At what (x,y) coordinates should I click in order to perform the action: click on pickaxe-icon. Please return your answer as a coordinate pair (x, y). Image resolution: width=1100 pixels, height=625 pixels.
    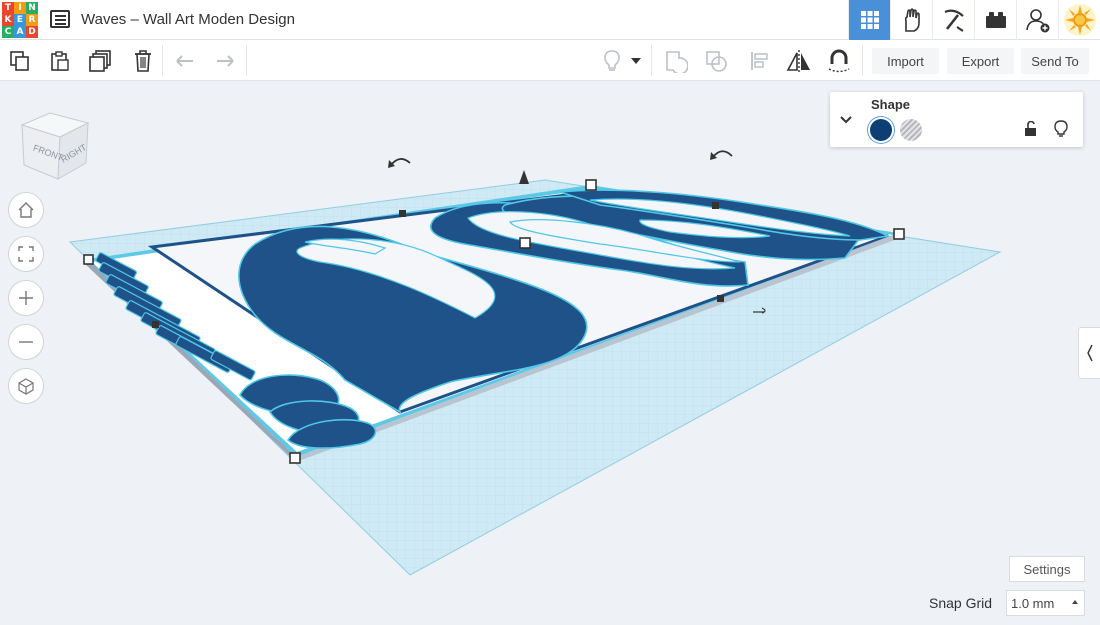
    Looking at the image, I should click on (954, 20).